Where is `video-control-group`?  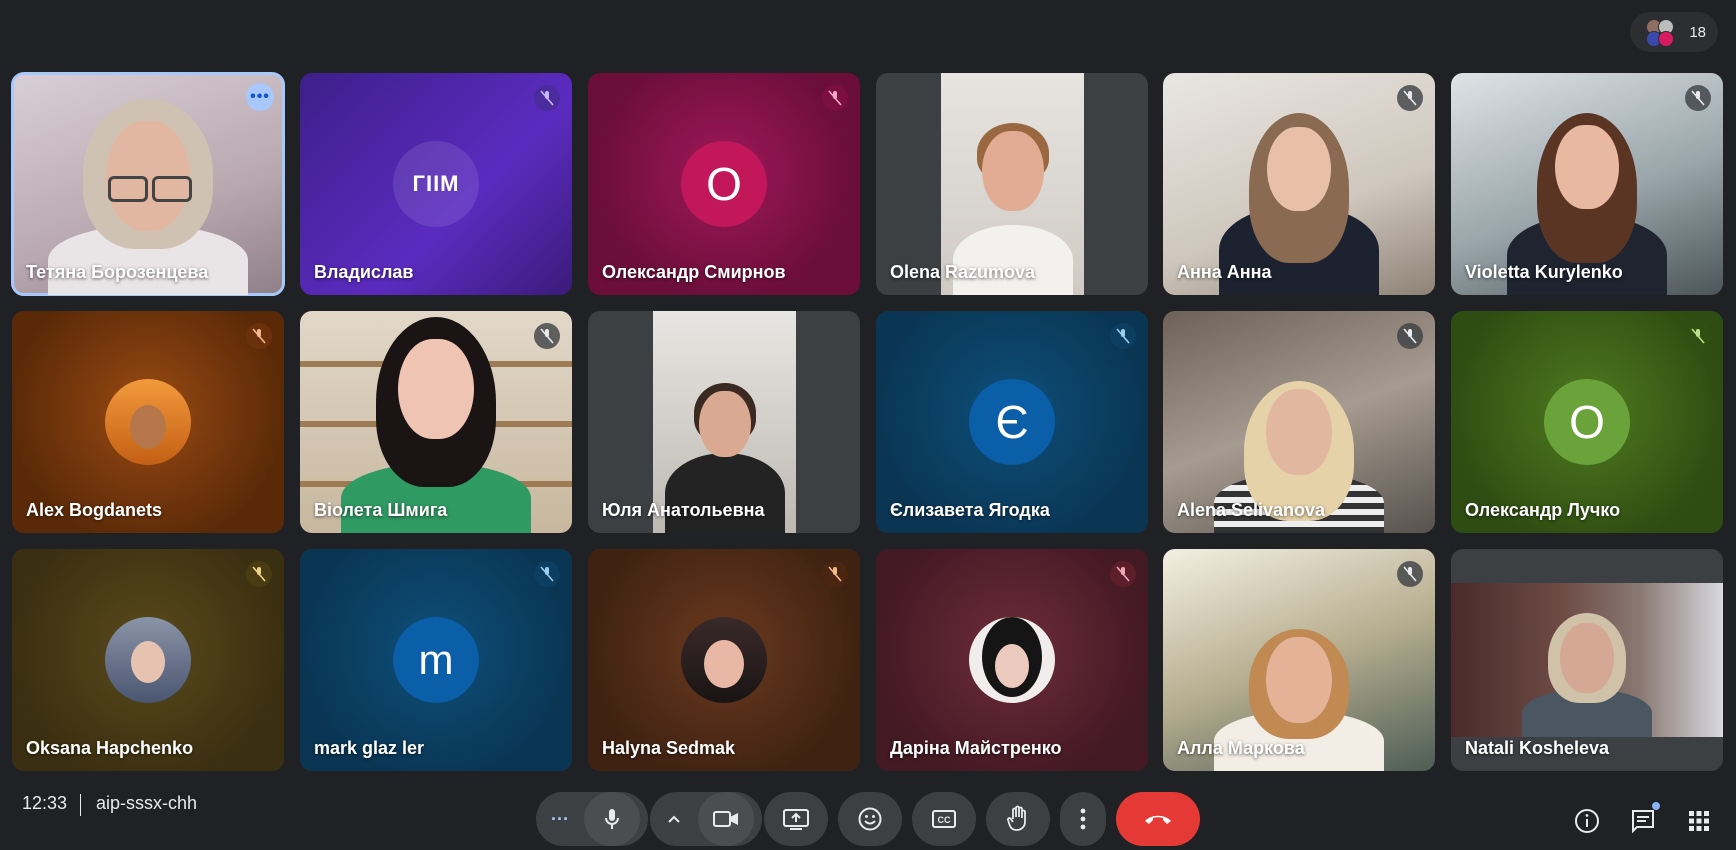 video-control-group is located at coordinates (706, 819).